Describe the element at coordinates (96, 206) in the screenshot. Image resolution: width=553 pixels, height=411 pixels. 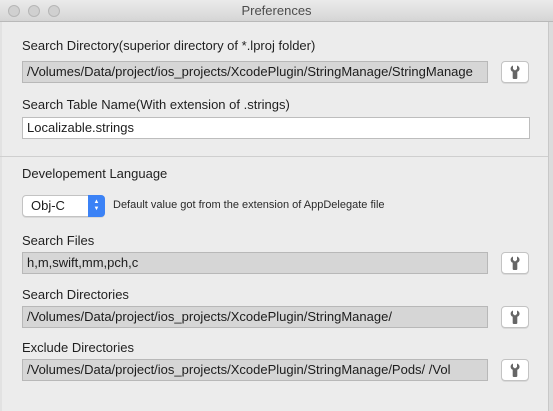
I see `up-down-chevron-icon: ▲ ▼` at that location.